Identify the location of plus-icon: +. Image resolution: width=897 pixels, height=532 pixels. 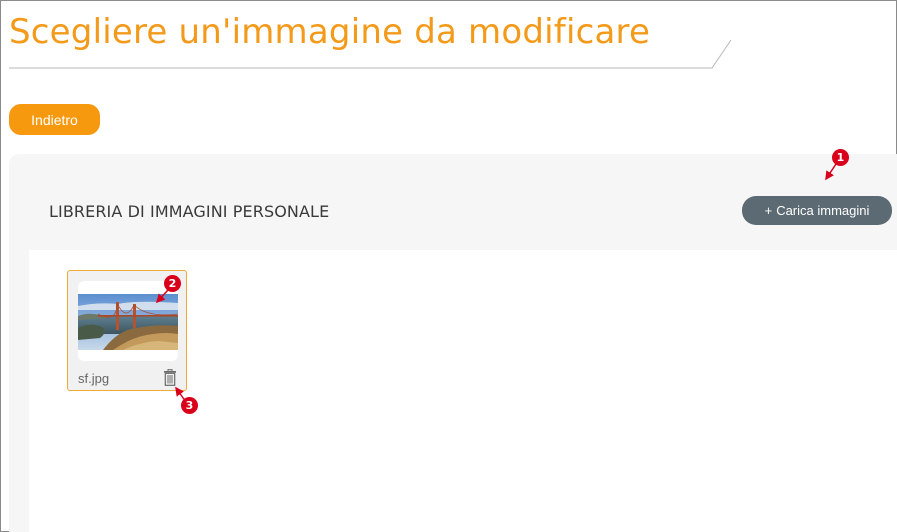
(768, 210).